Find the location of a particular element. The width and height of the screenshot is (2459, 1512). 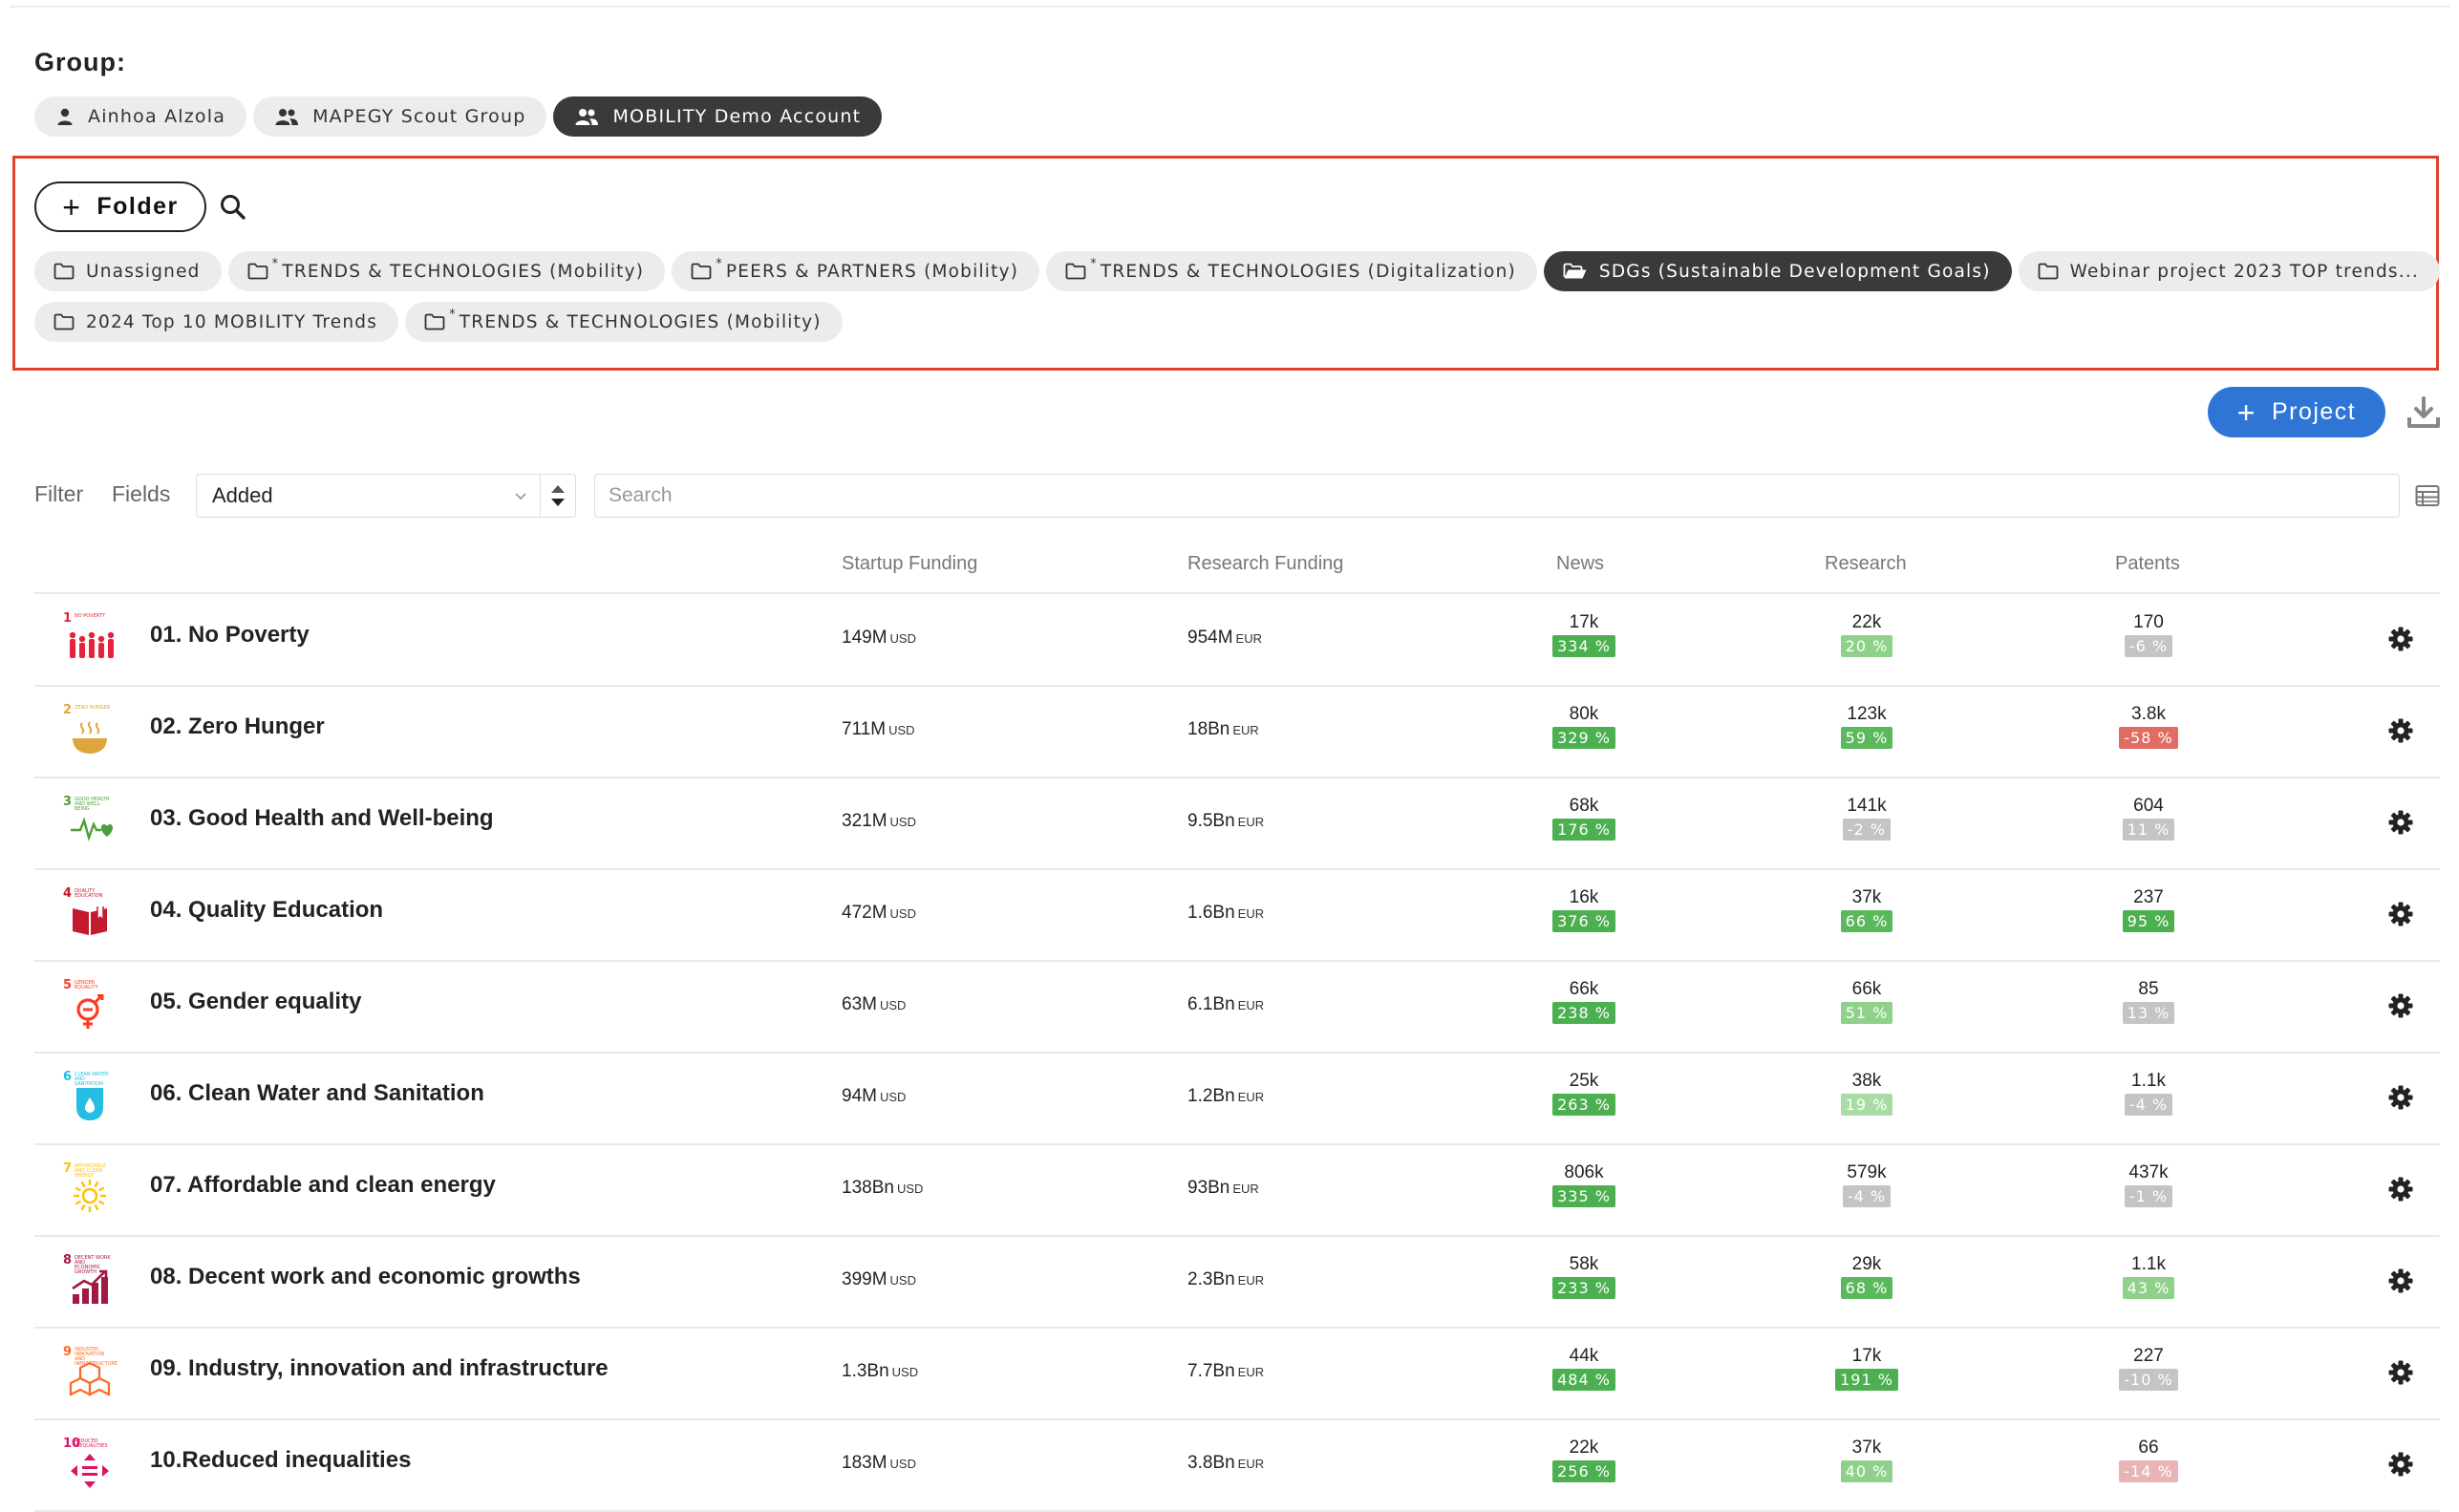

download-icon is located at coordinates (2424, 415).